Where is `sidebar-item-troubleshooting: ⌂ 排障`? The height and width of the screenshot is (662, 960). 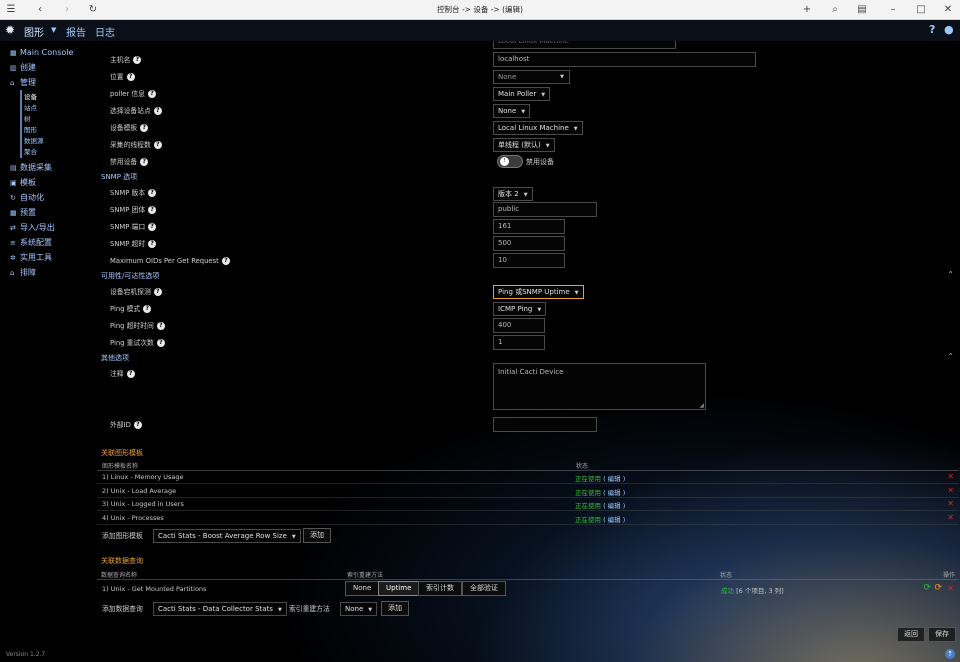
sidebar-item-troubleshooting: ⌂ 排障 is located at coordinates (23, 272).